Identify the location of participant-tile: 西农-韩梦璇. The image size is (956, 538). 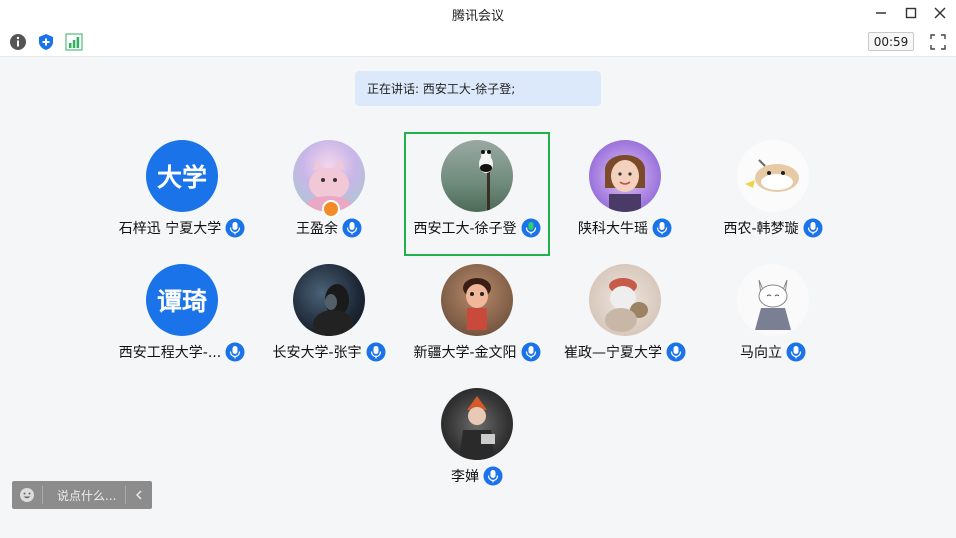
(773, 194).